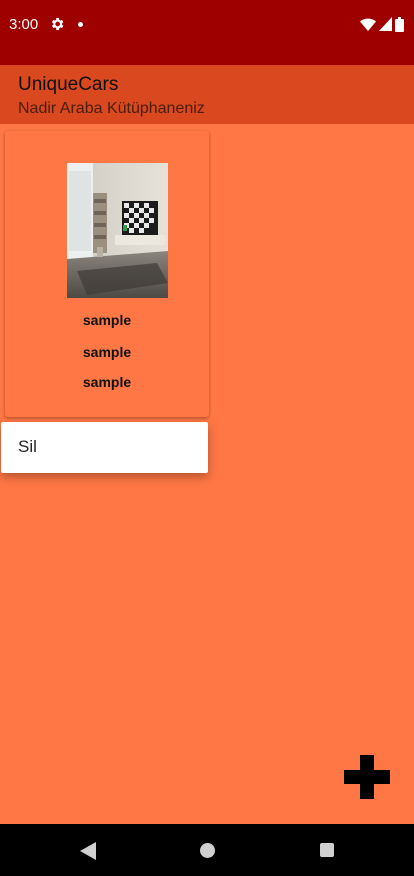 The image size is (414, 876). I want to click on plus-icon, so click(367, 777).